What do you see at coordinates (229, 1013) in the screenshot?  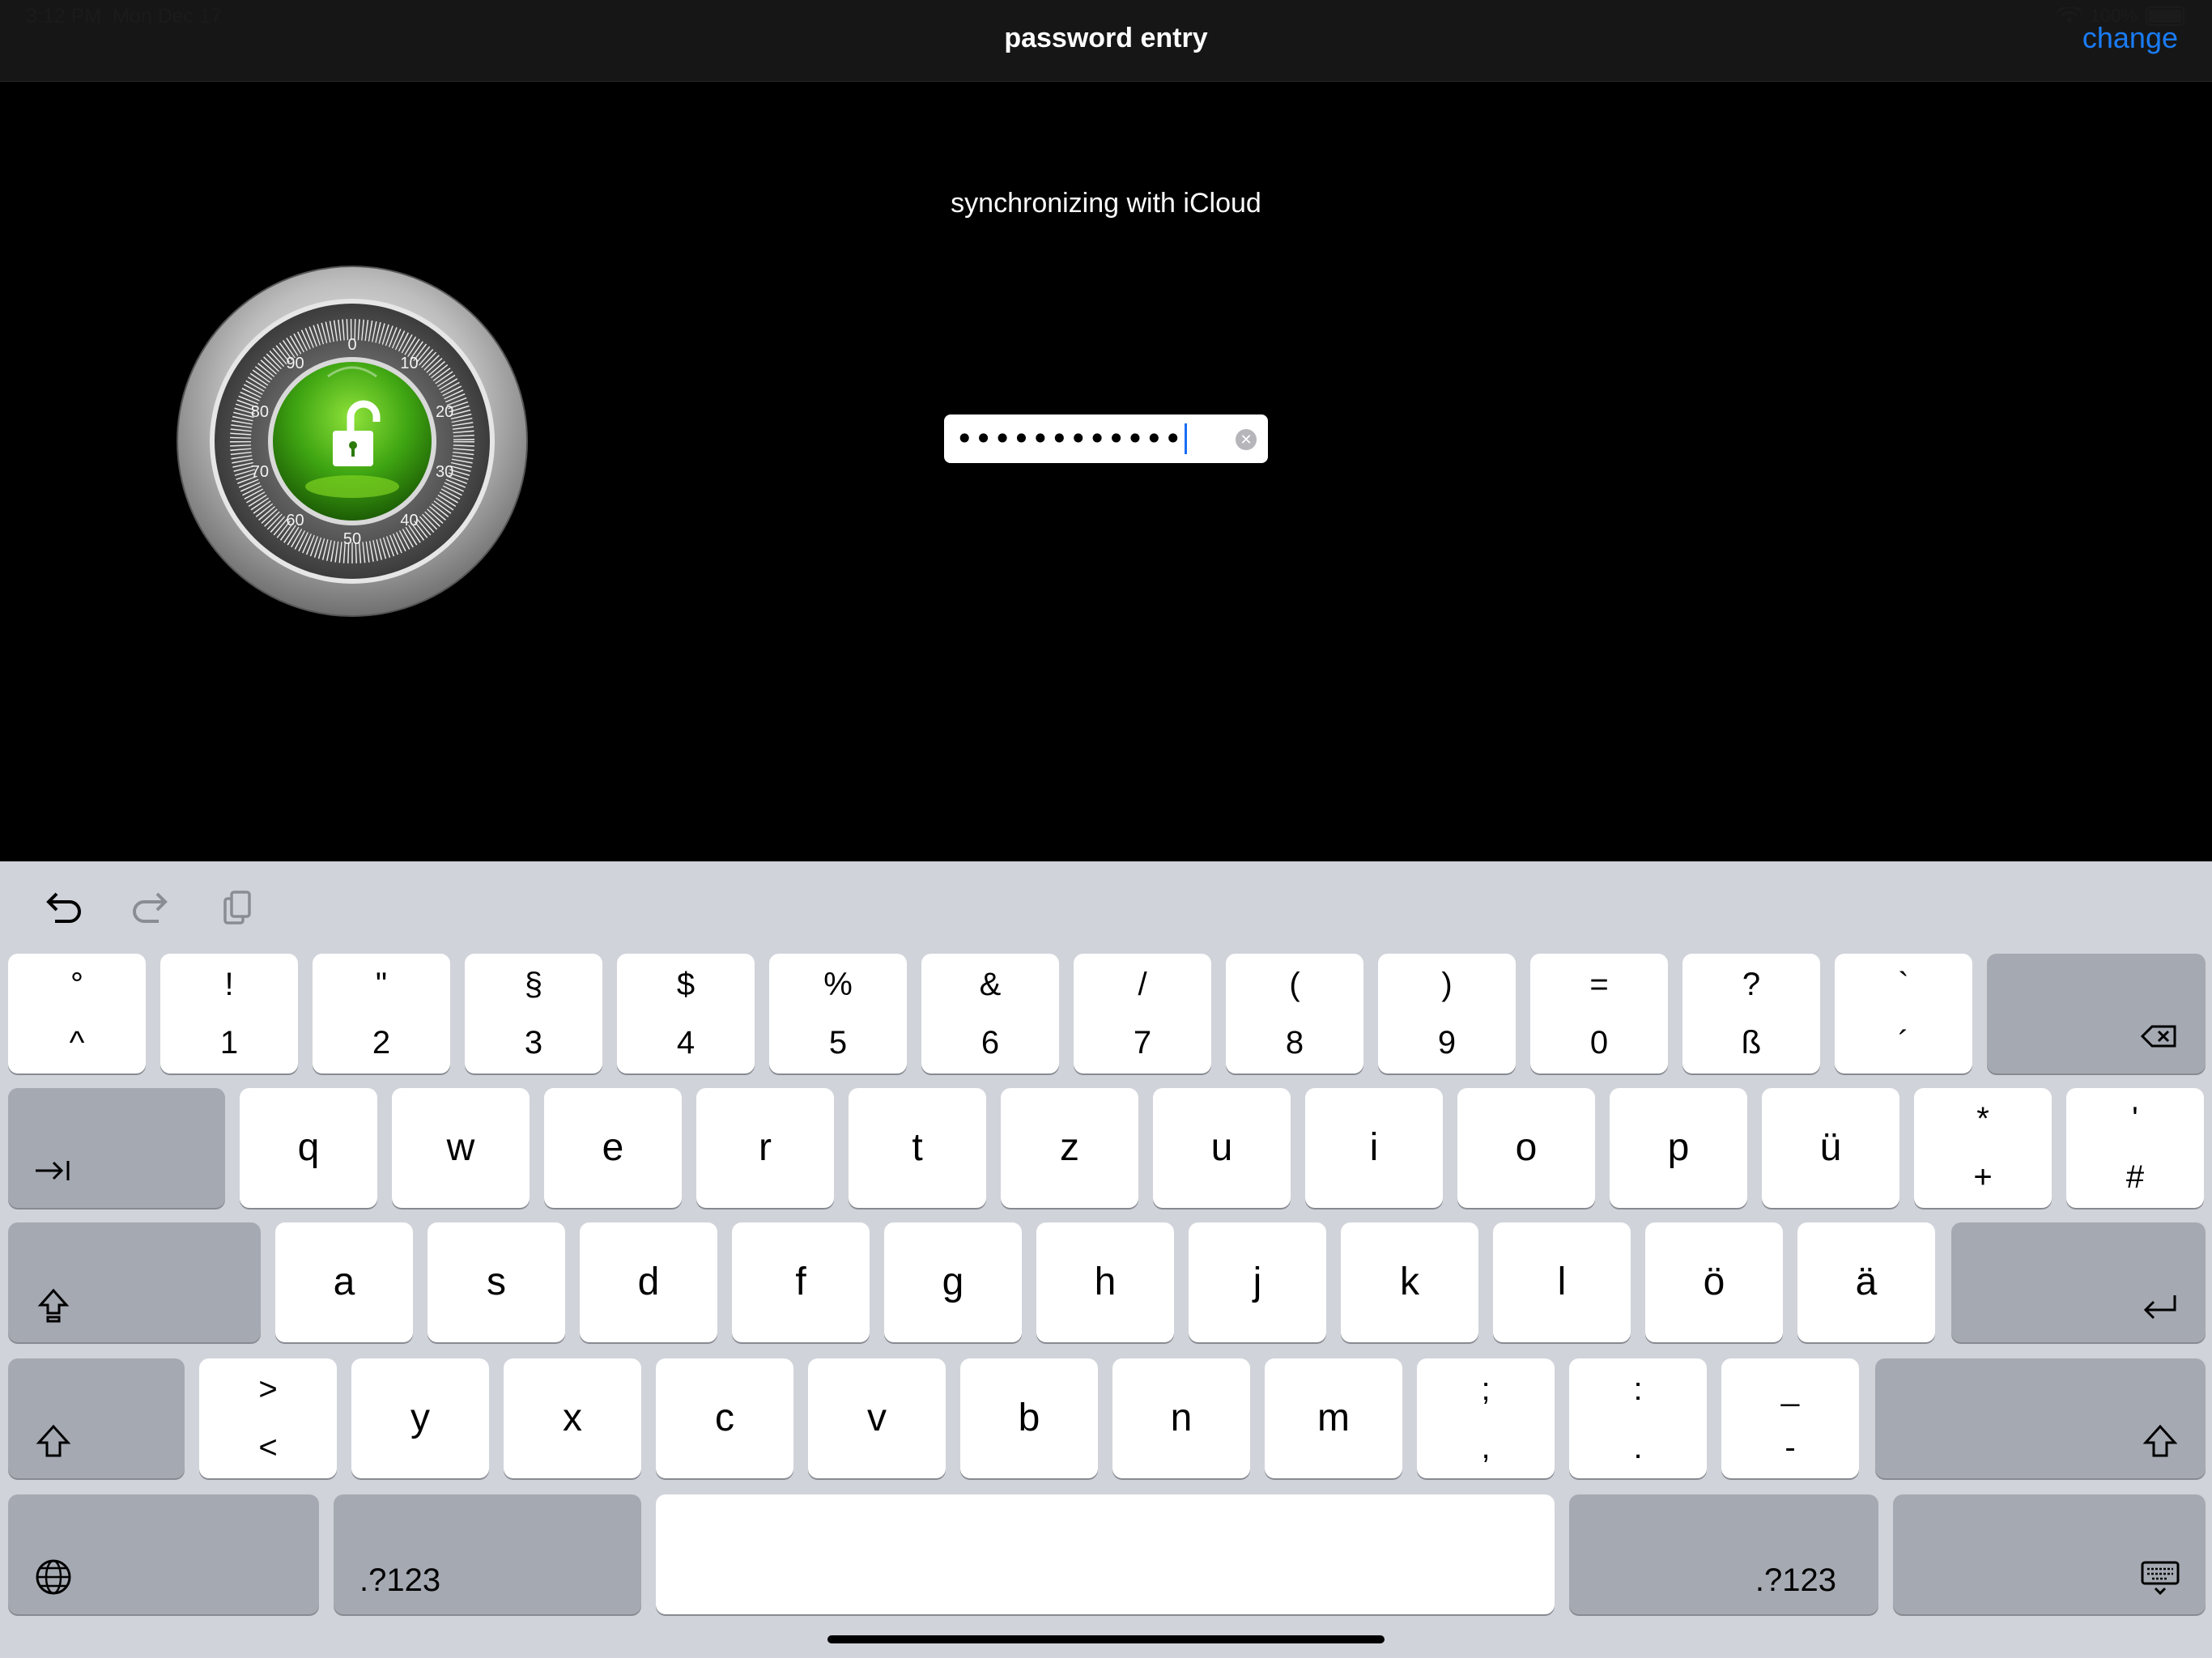 I see `key-1: ! 1` at bounding box center [229, 1013].